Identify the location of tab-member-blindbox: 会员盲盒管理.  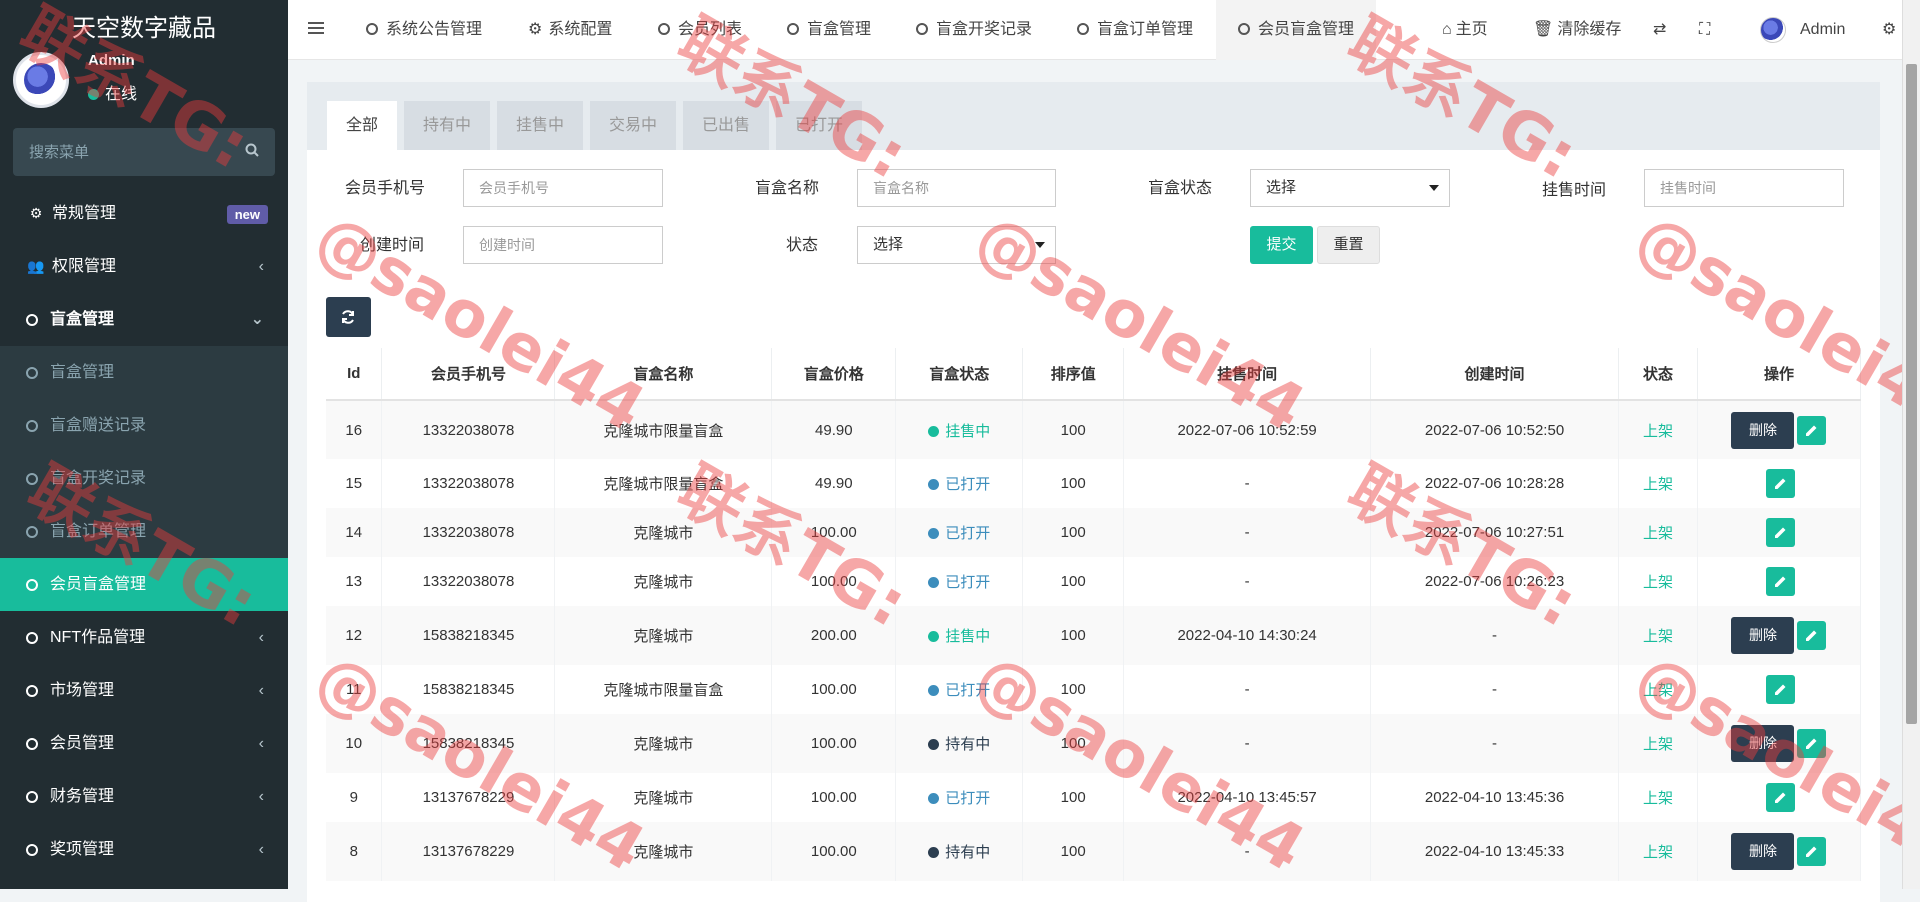
(1296, 30).